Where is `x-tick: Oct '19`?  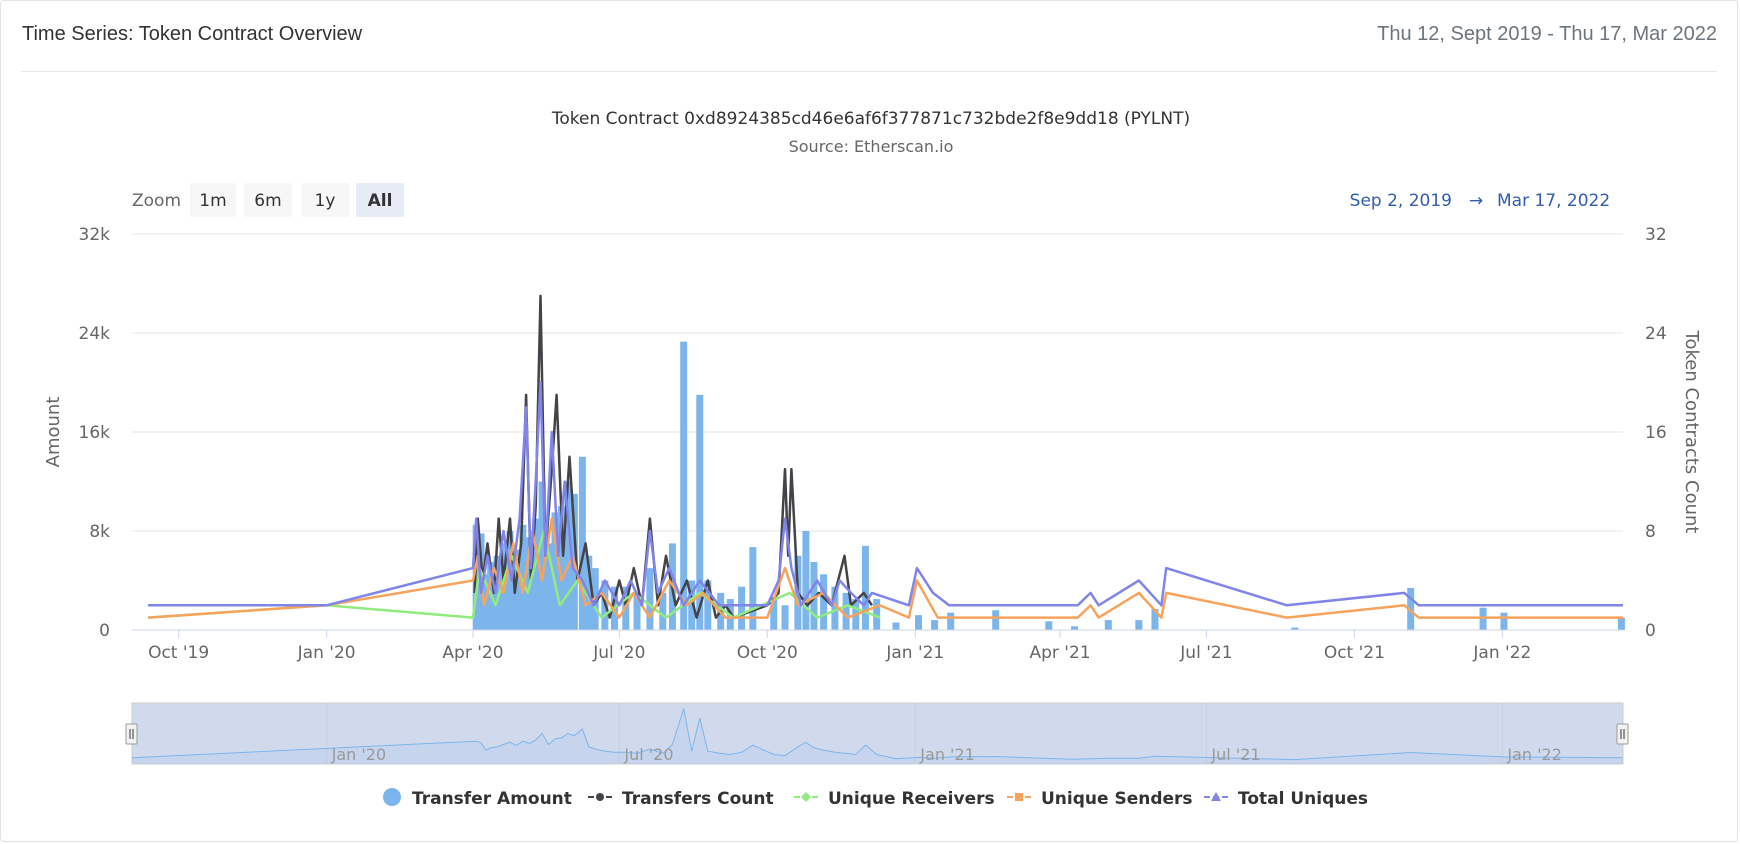 x-tick: Oct '19 is located at coordinates (178, 653).